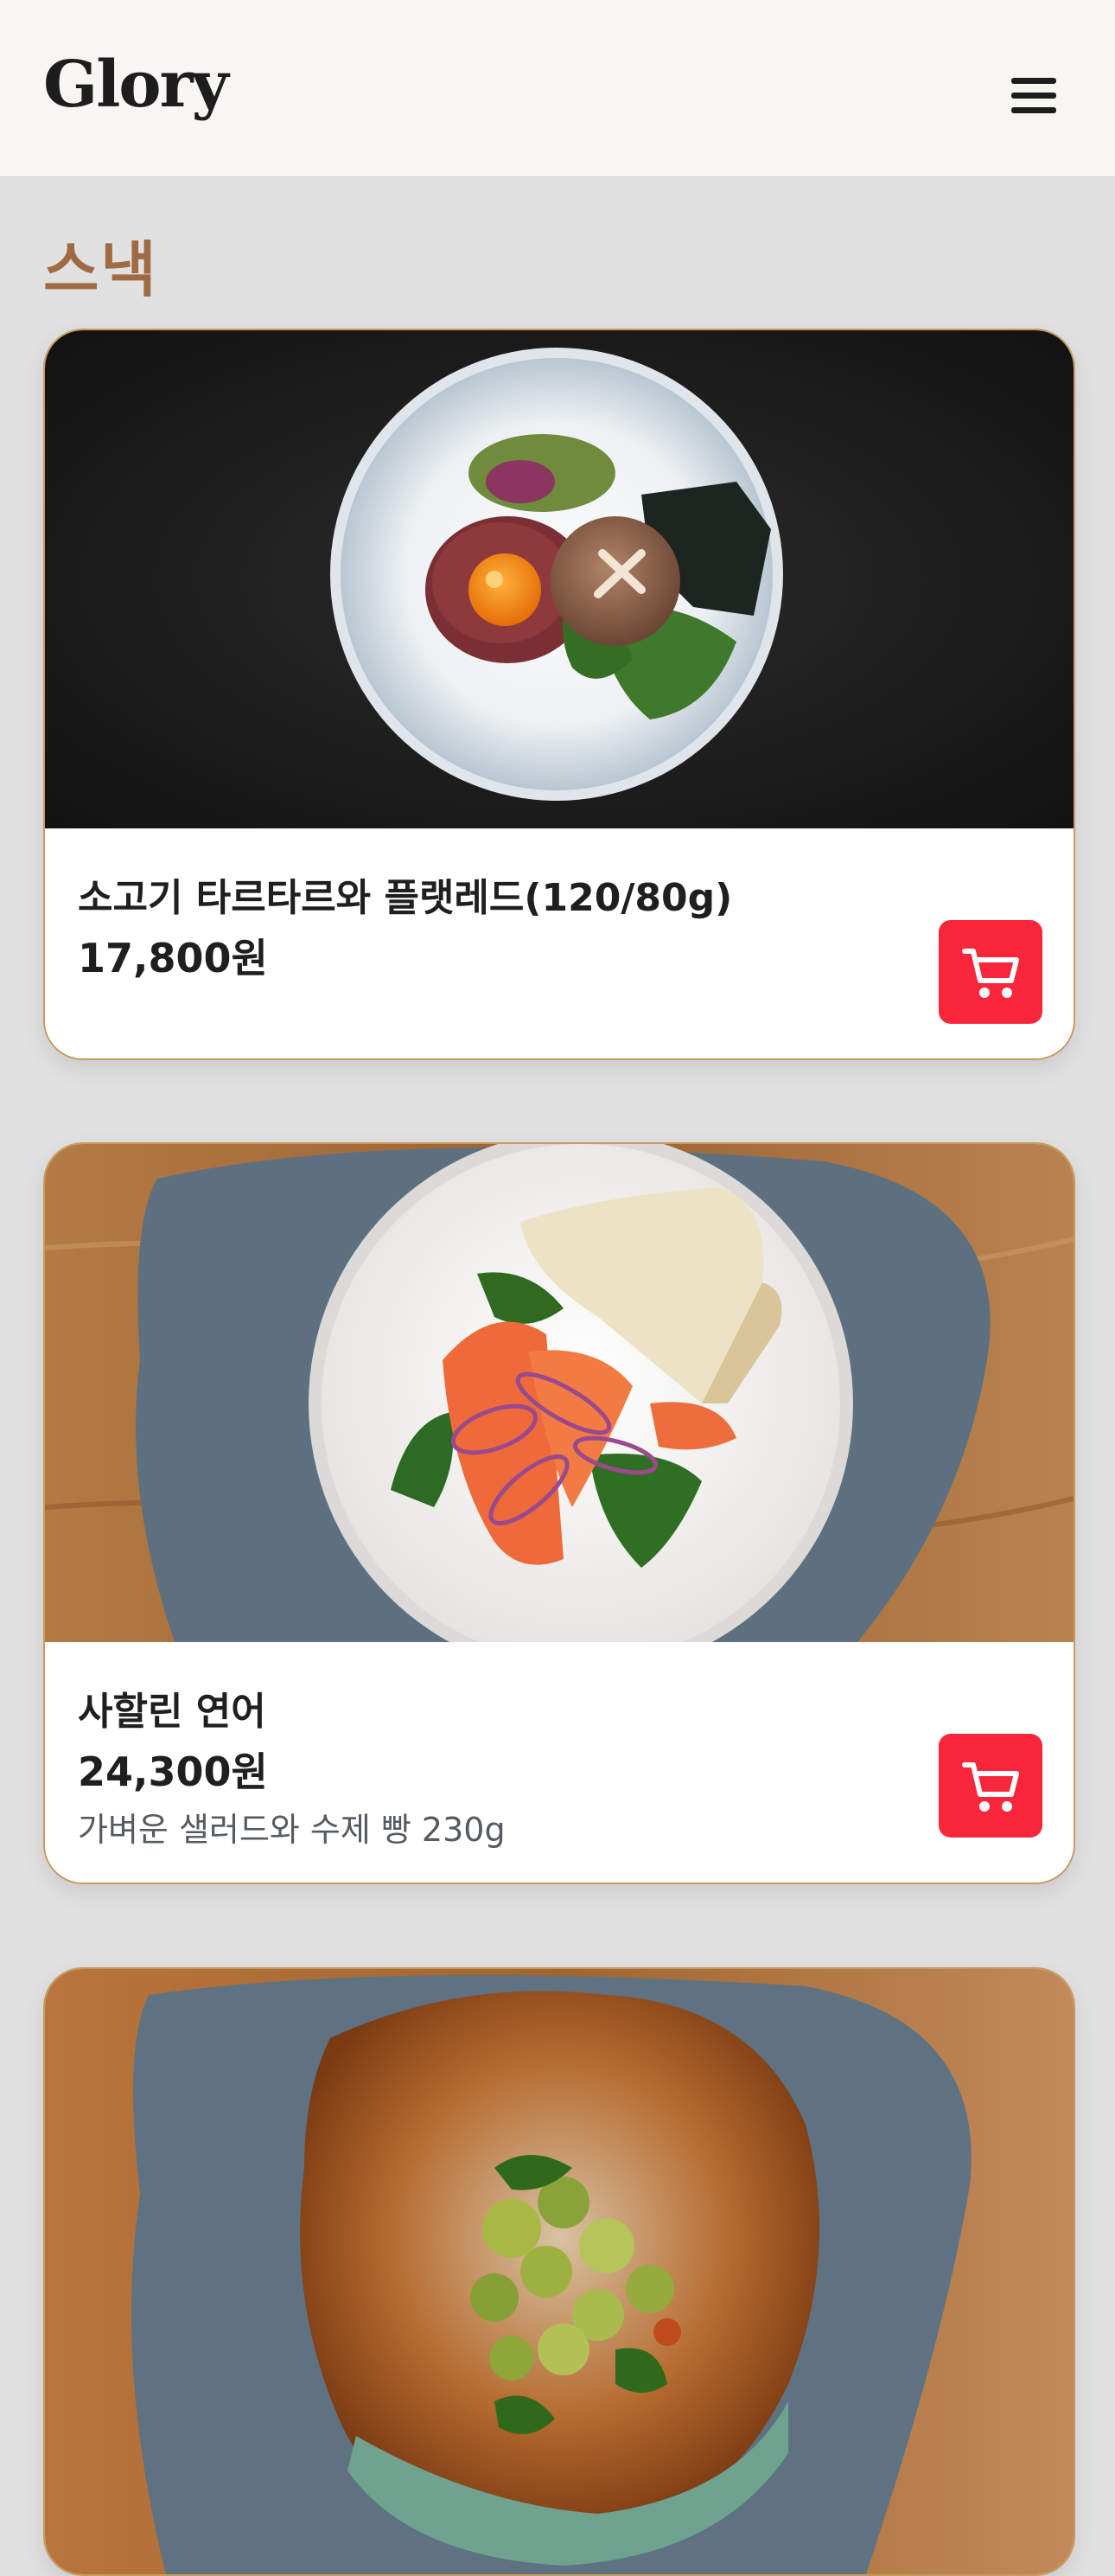 The height and width of the screenshot is (2576, 1115). I want to click on hamburger-menu-icon, so click(1034, 96).